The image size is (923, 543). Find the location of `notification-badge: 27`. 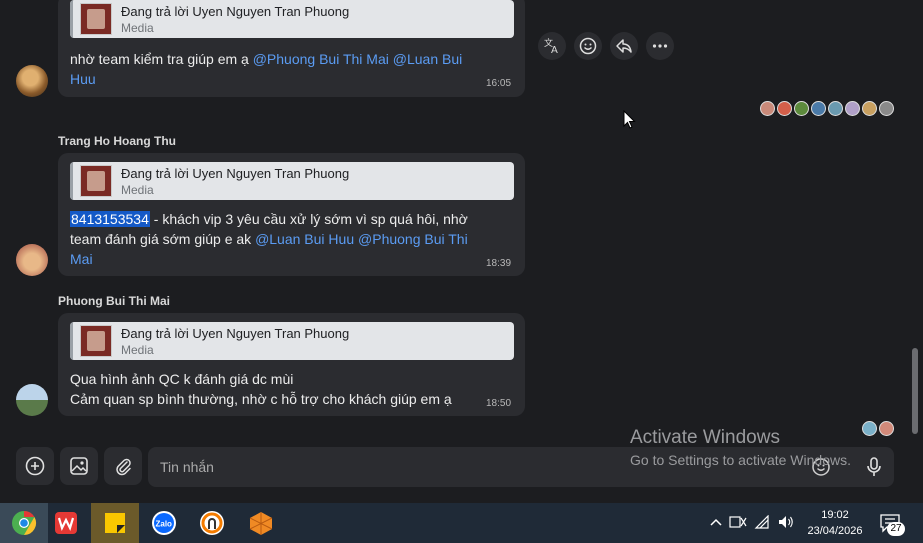

notification-badge: 27 is located at coordinates (896, 529).